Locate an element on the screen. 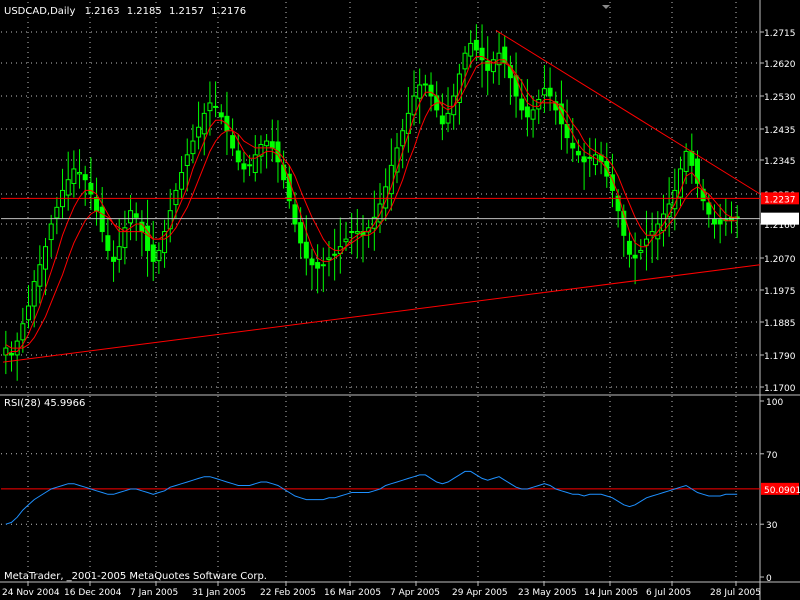  rsi-plot: 50.0901 is located at coordinates (400, 497).